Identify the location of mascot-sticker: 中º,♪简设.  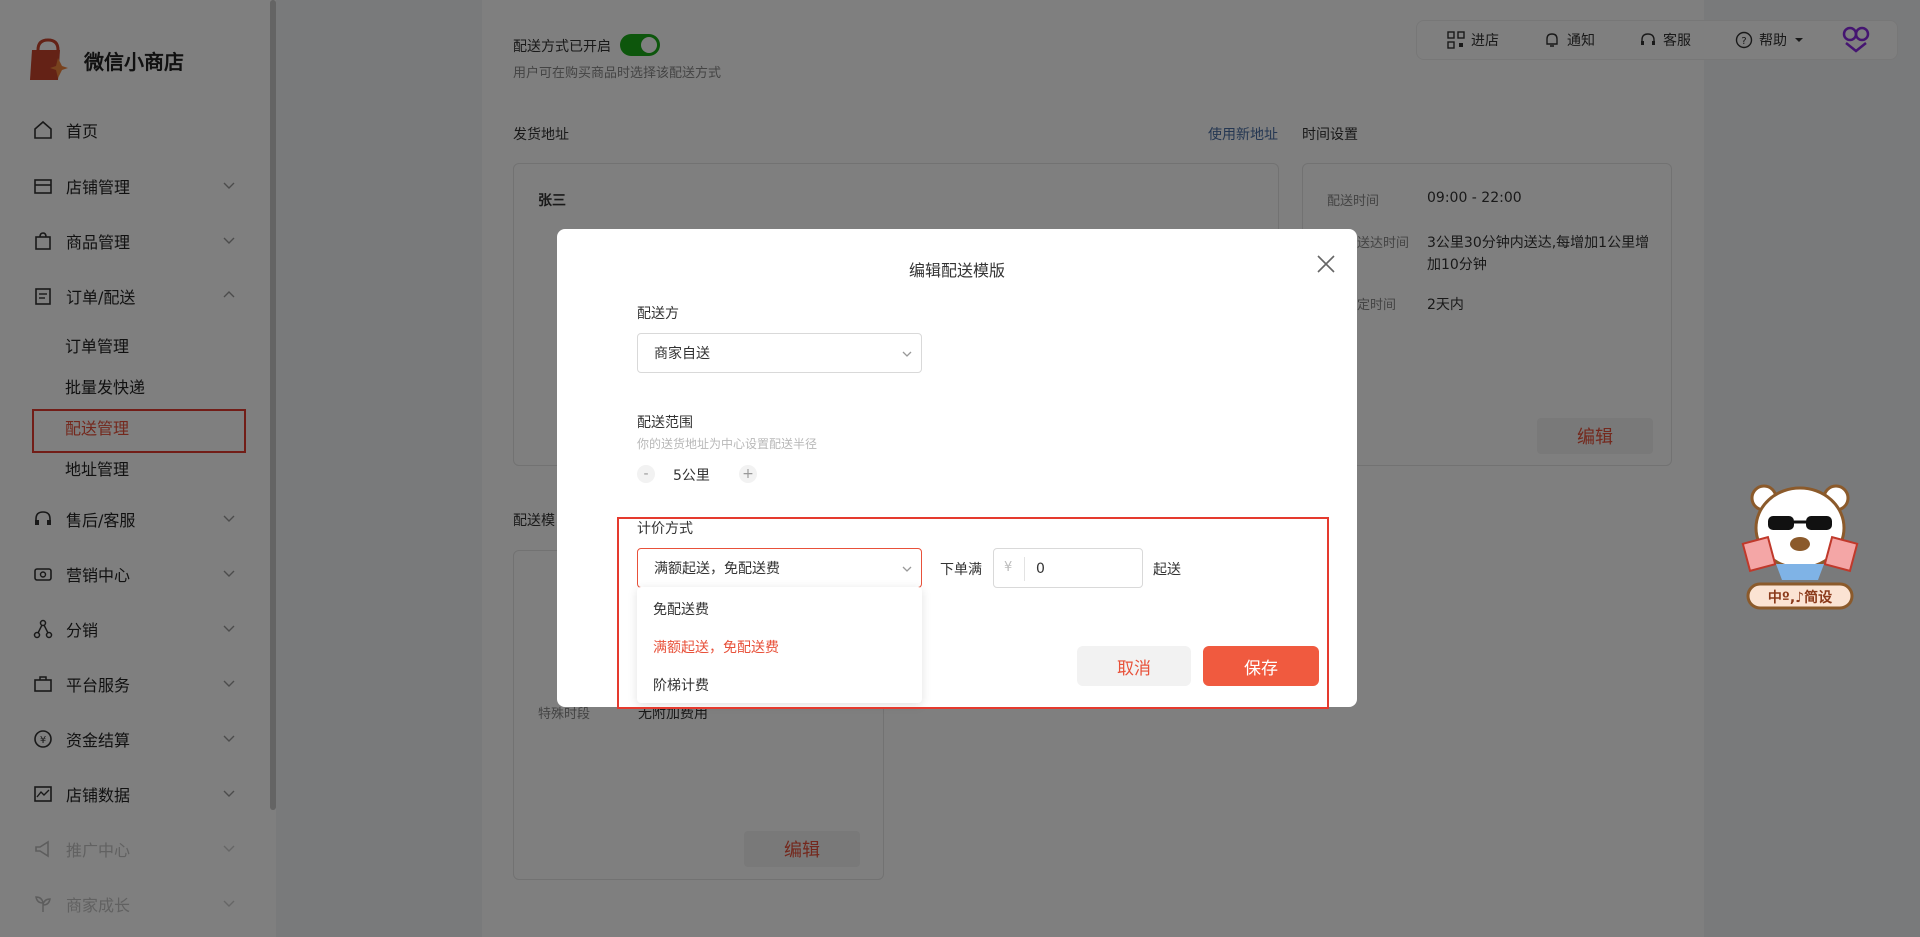
(1800, 544).